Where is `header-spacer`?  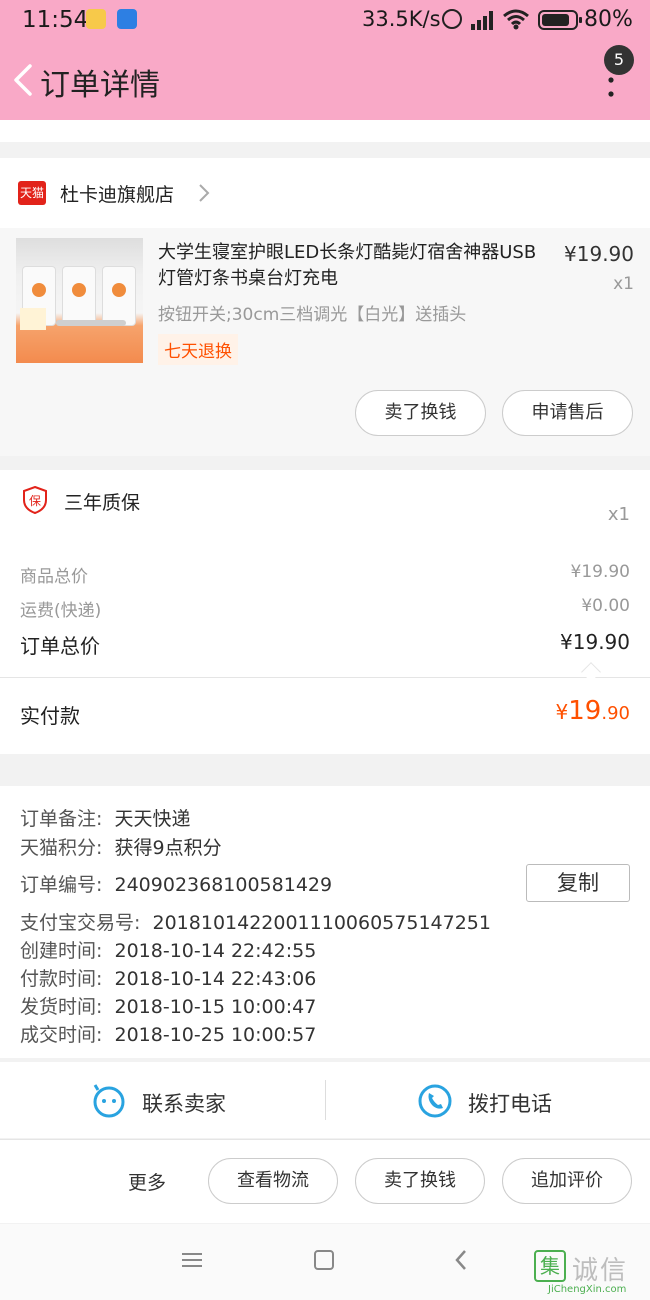
header-spacer is located at coordinates (325, 131).